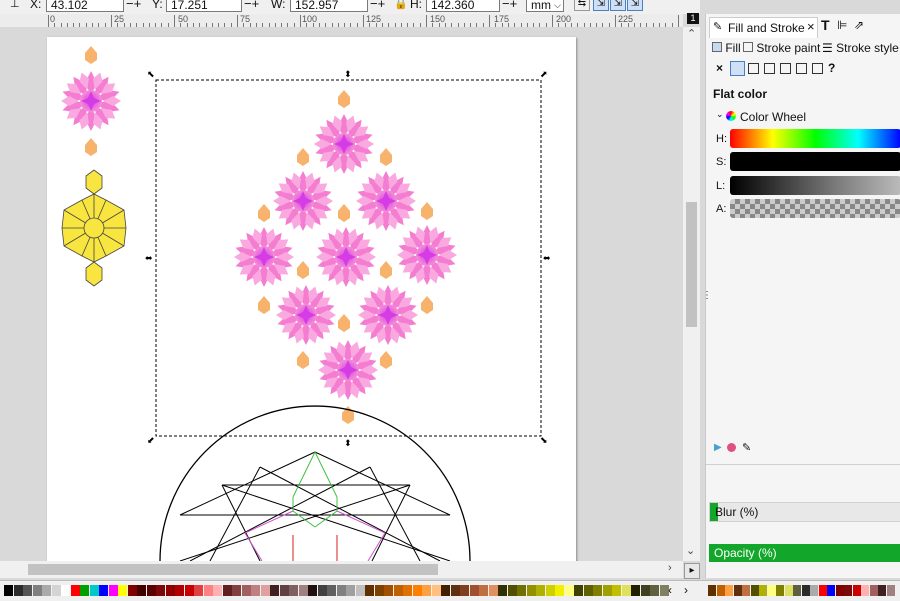 The width and height of the screenshot is (900, 601). What do you see at coordinates (746, 447) in the screenshot?
I see `eyedropper-icon: ✎` at bounding box center [746, 447].